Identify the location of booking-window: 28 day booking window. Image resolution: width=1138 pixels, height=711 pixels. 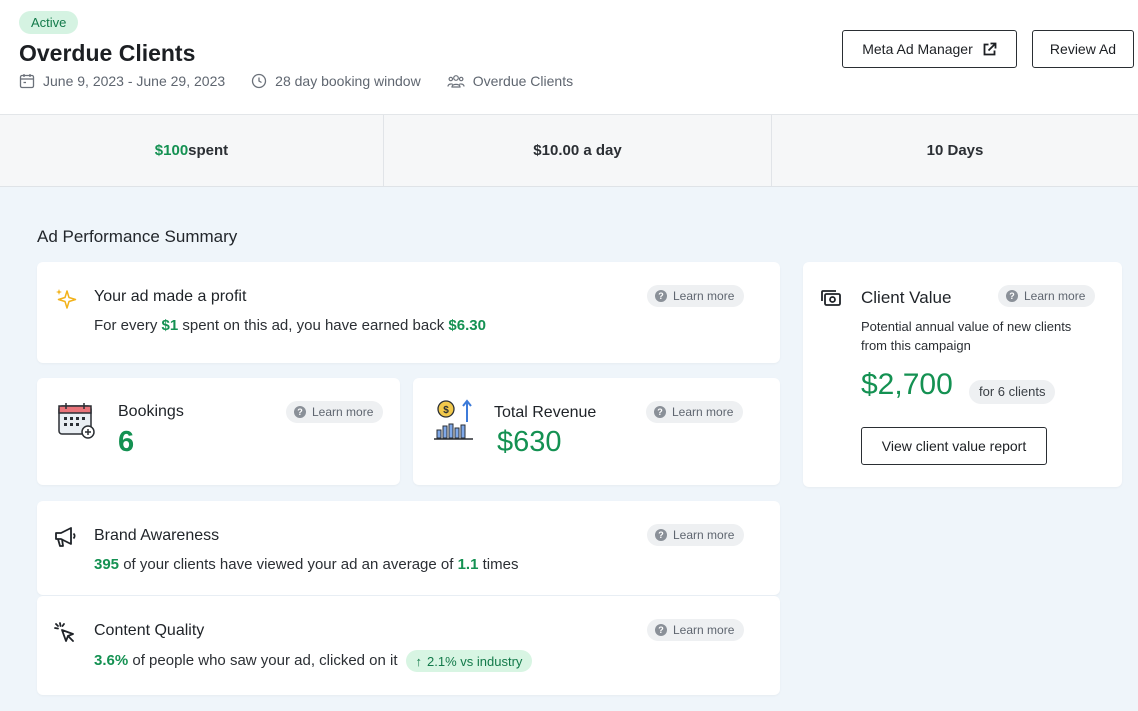
(336, 81).